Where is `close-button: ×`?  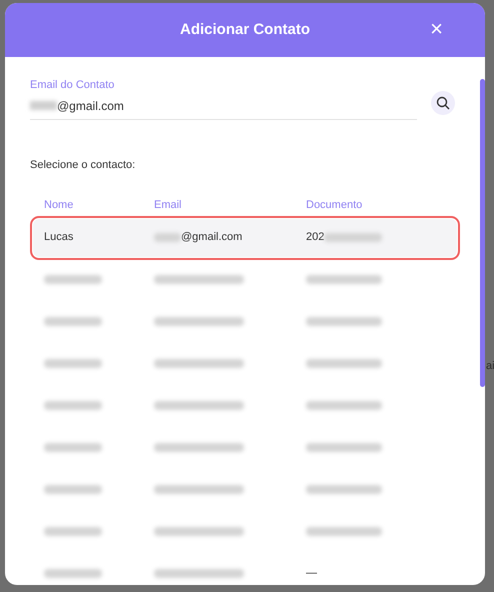 close-button: × is located at coordinates (436, 29).